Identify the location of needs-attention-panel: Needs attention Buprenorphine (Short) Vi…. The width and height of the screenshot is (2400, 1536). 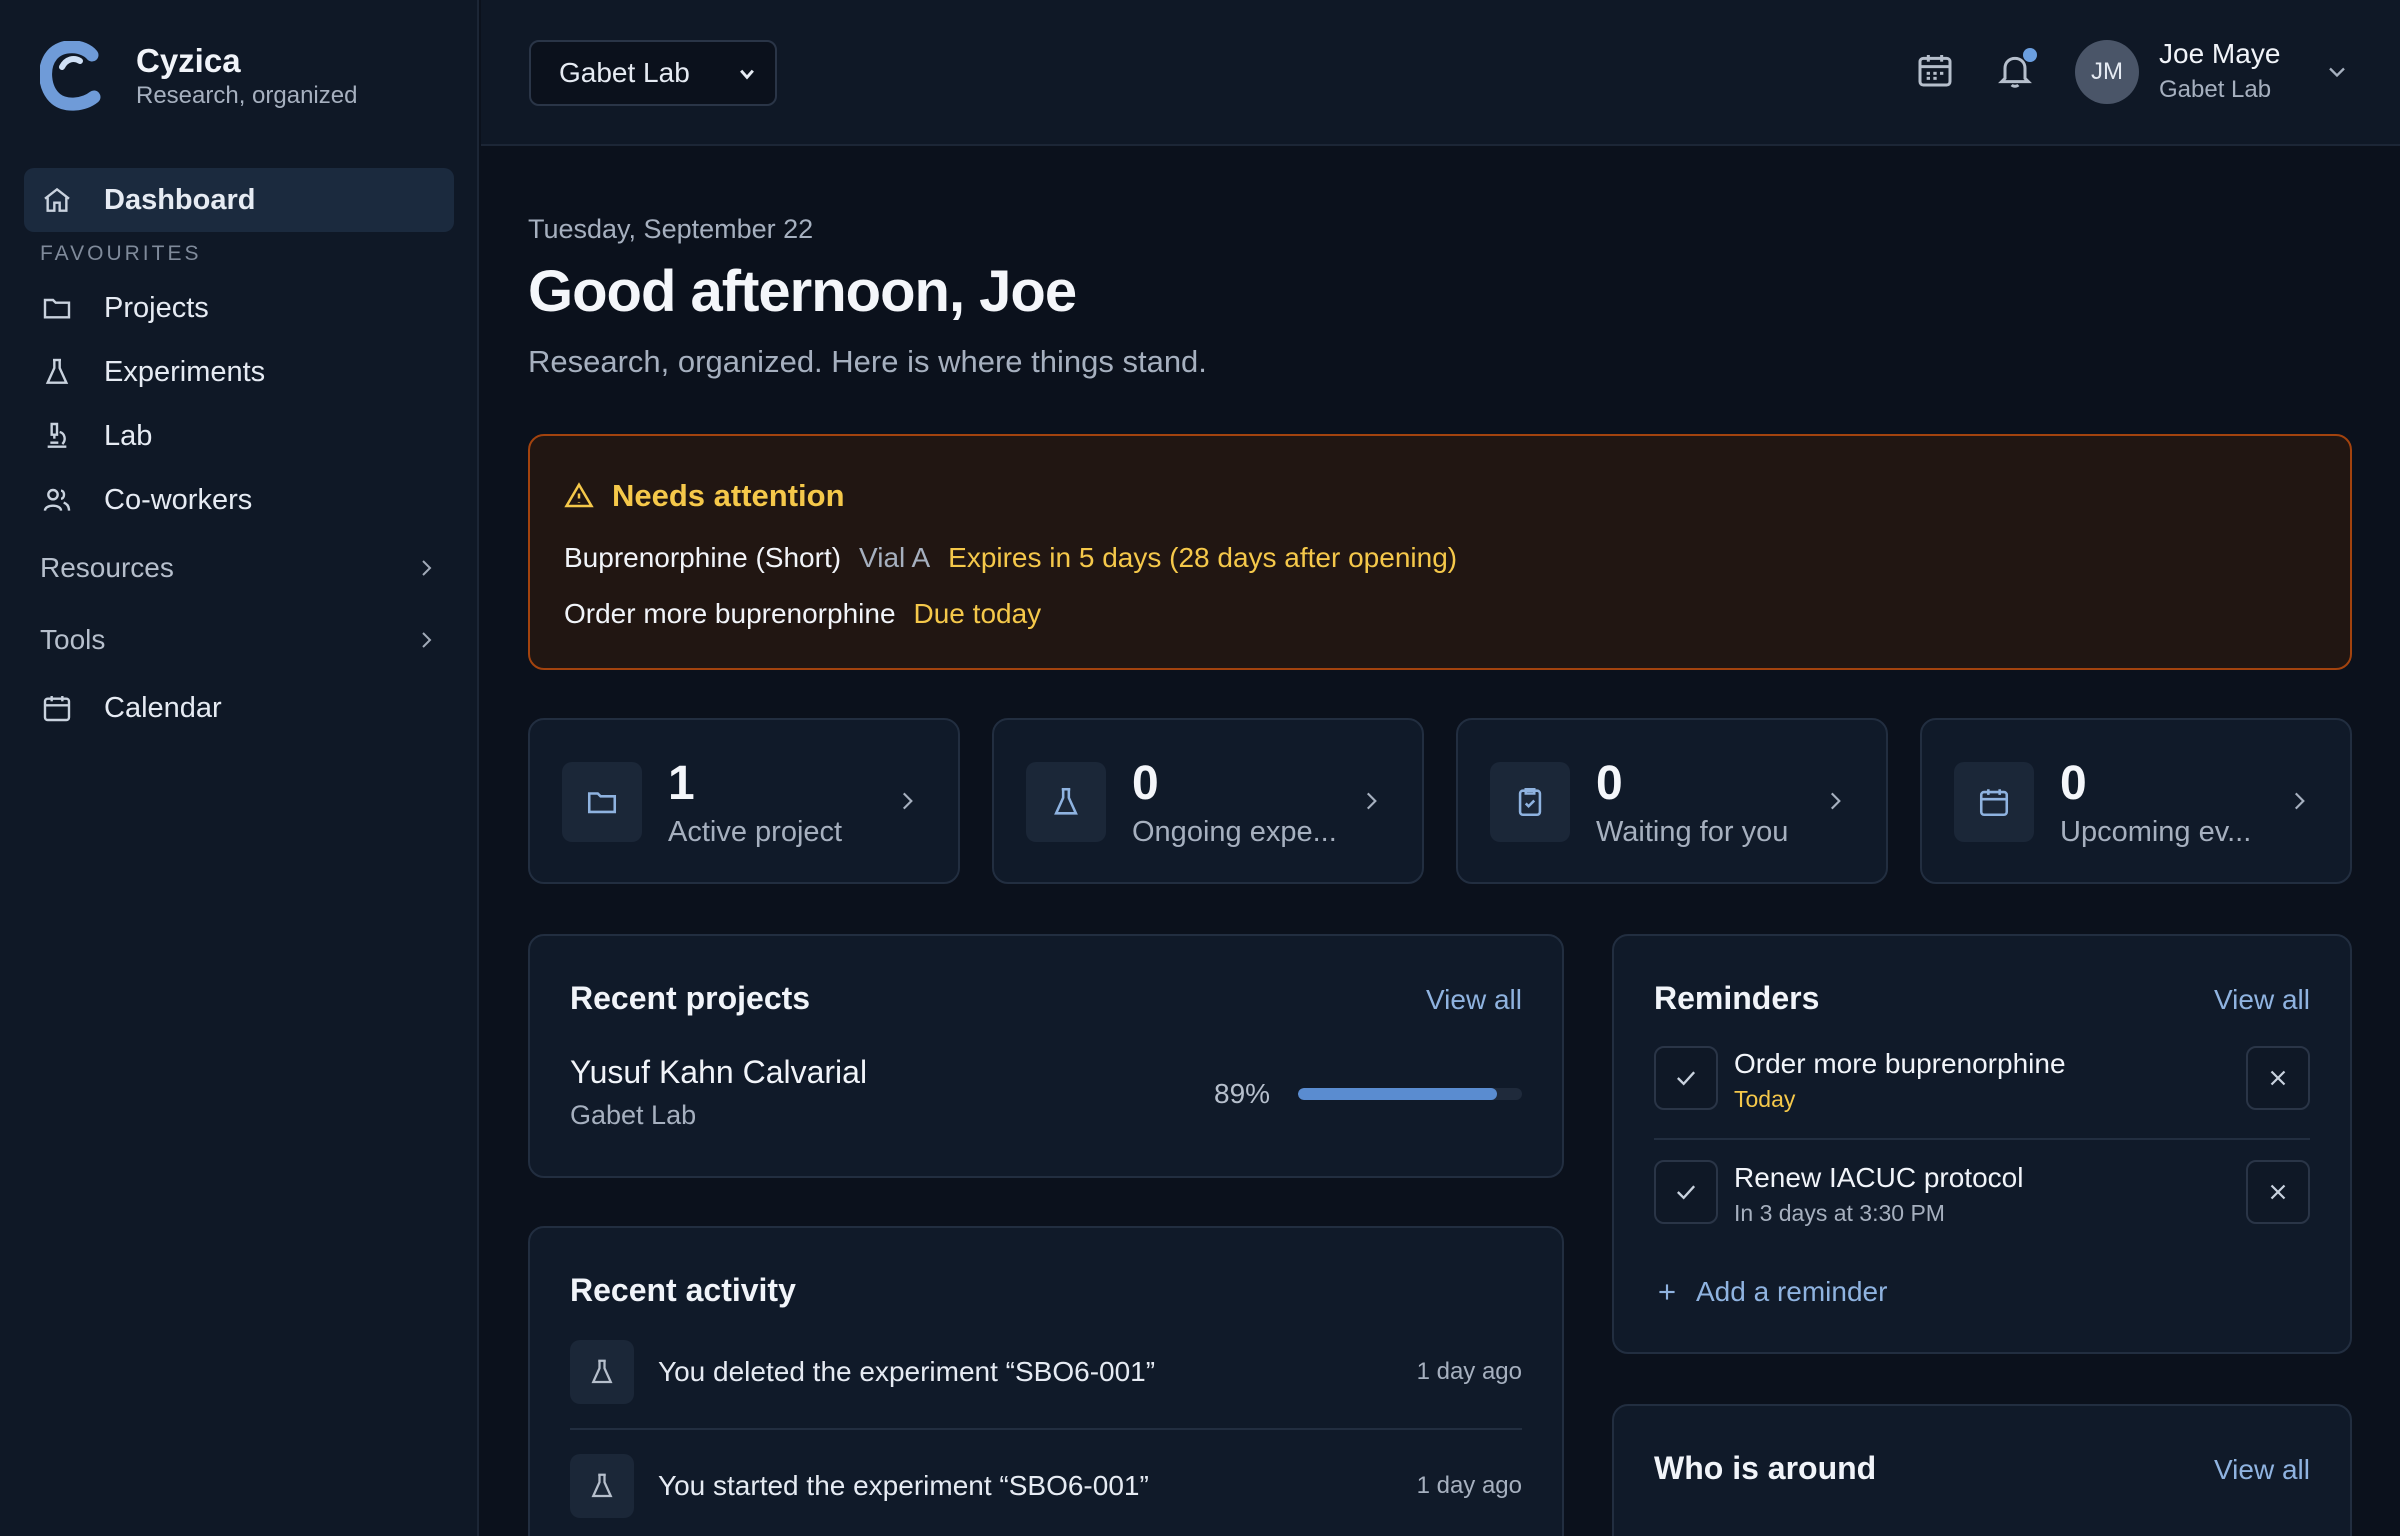
(1440, 552).